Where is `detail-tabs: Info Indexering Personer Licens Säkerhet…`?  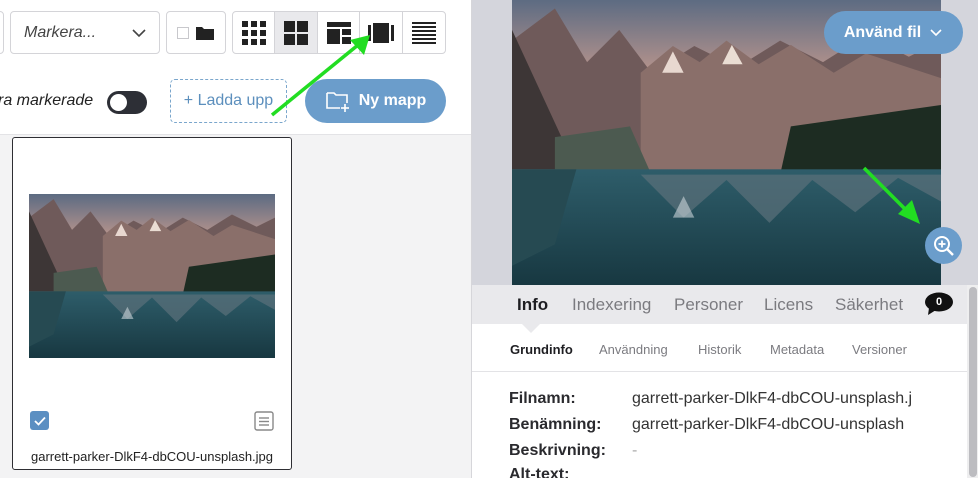 detail-tabs: Info Indexering Personer Licens Säkerhet… is located at coordinates (719, 309).